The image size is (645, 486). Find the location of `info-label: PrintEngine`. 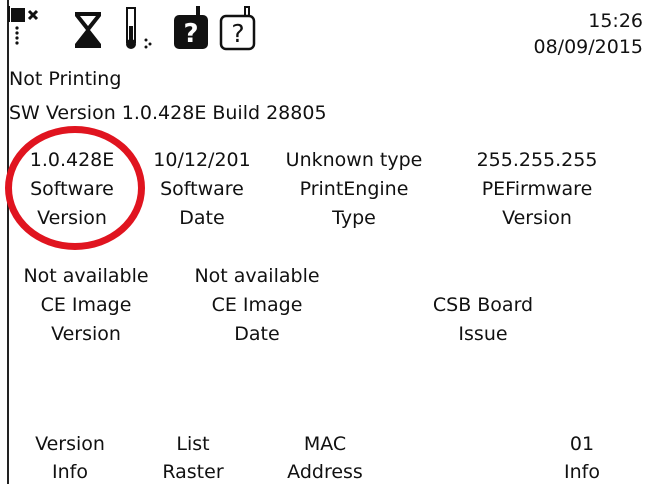

info-label: PrintEngine is located at coordinates (354, 189).